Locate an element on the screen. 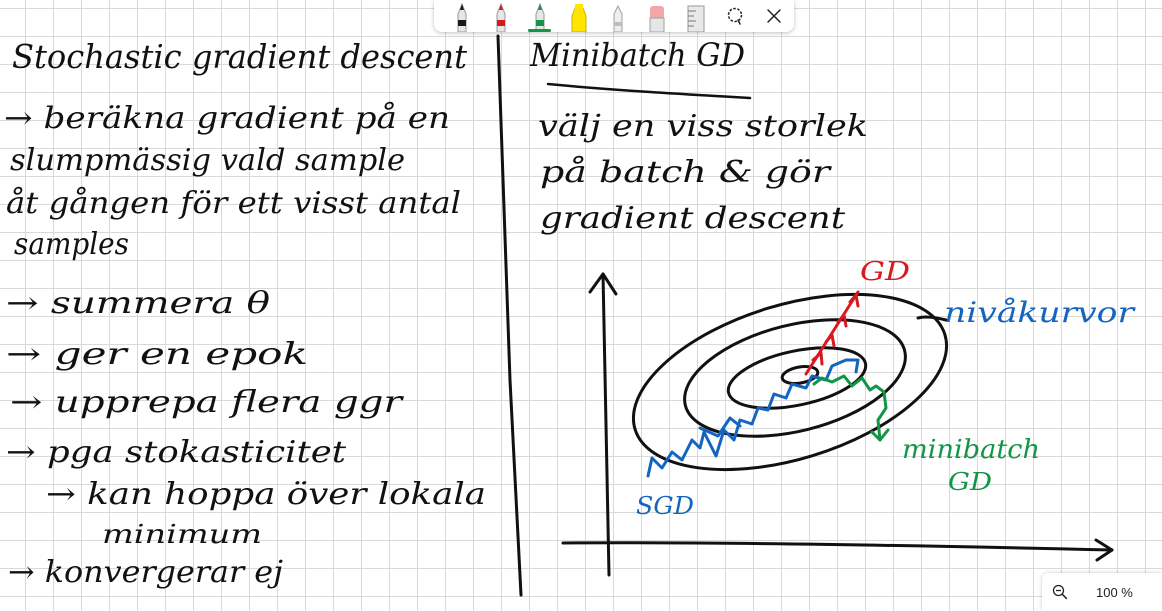  sgd-path is located at coordinates (753, 418).